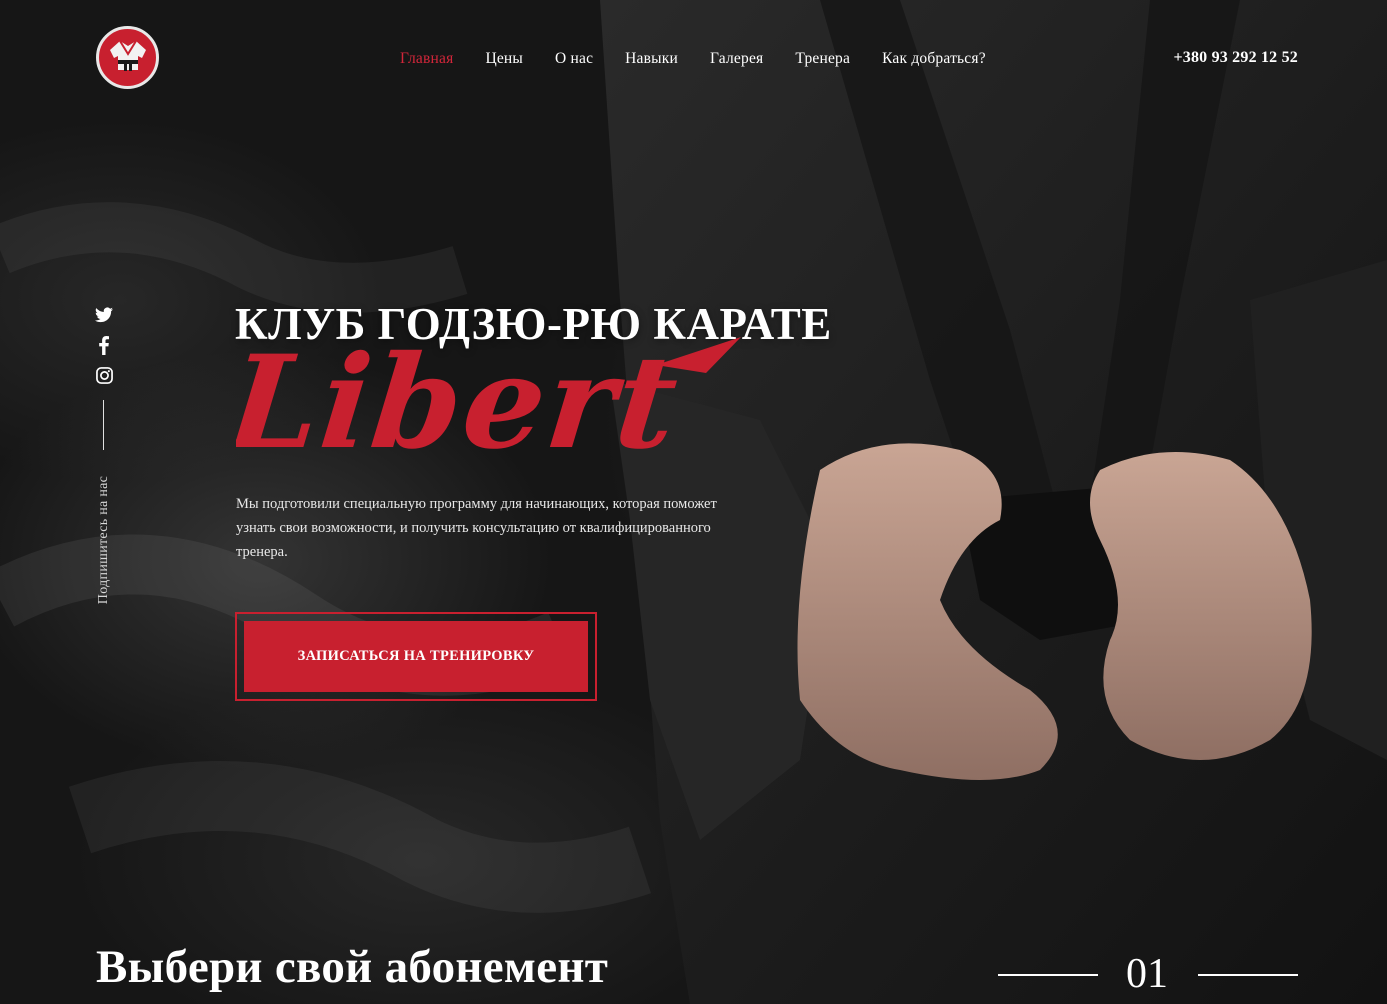  Describe the element at coordinates (736, 59) in the screenshot. I see `nav-item-gallery: Галерея` at that location.